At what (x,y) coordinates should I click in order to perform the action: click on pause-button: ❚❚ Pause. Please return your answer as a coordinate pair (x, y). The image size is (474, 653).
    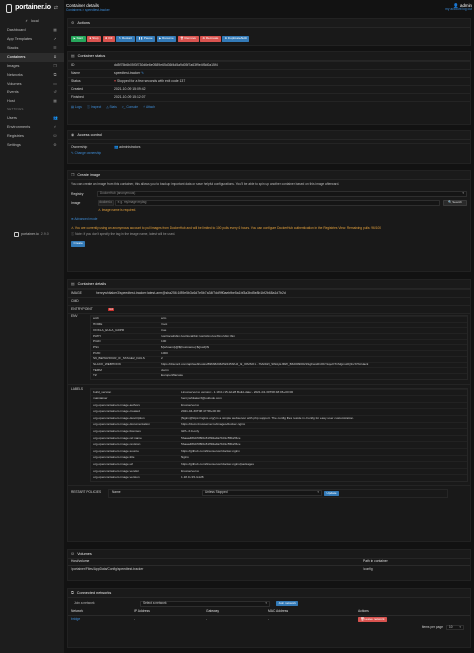
    Looking at the image, I should click on (146, 39).